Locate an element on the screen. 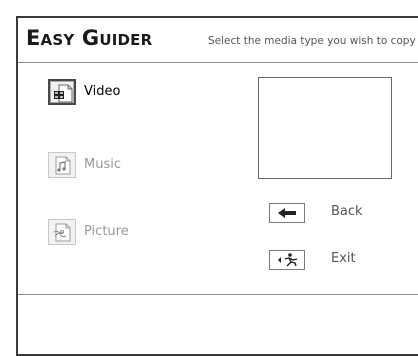 The width and height of the screenshot is (418, 356). exit-button is located at coordinates (287, 260).